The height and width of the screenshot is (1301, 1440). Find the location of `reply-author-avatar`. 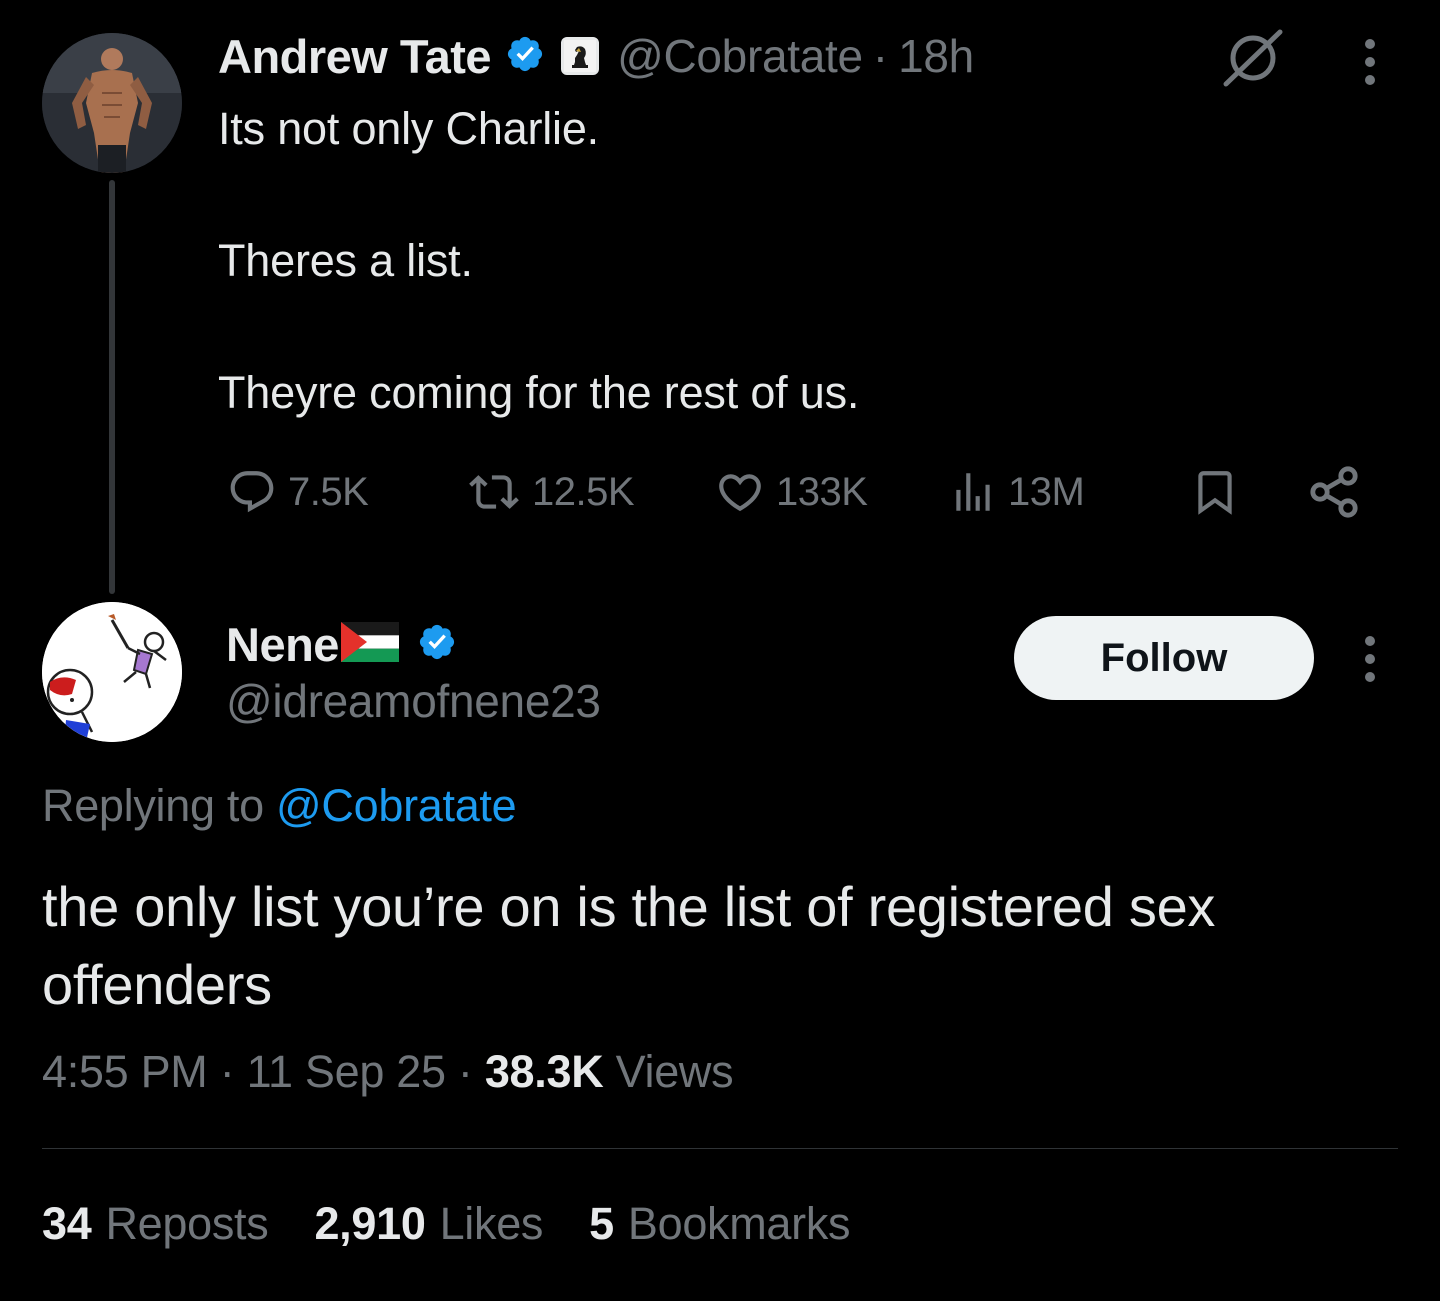

reply-author-avatar is located at coordinates (112, 672).